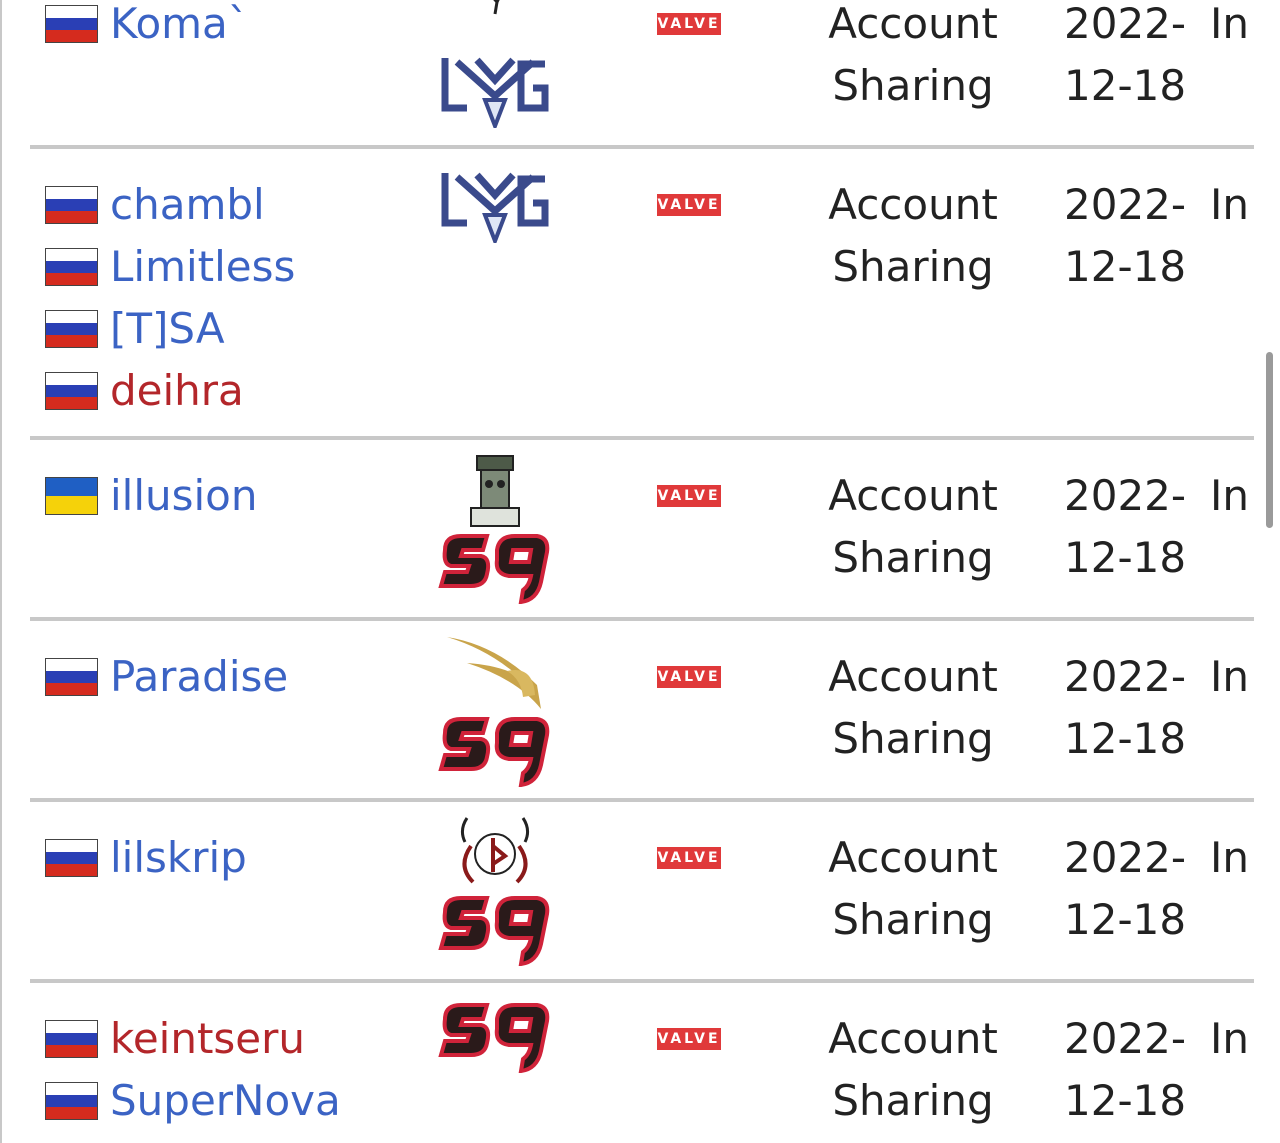 This screenshot has width=1280, height=1143. I want to click on totem-team-logo-icon, so click(495, 493).